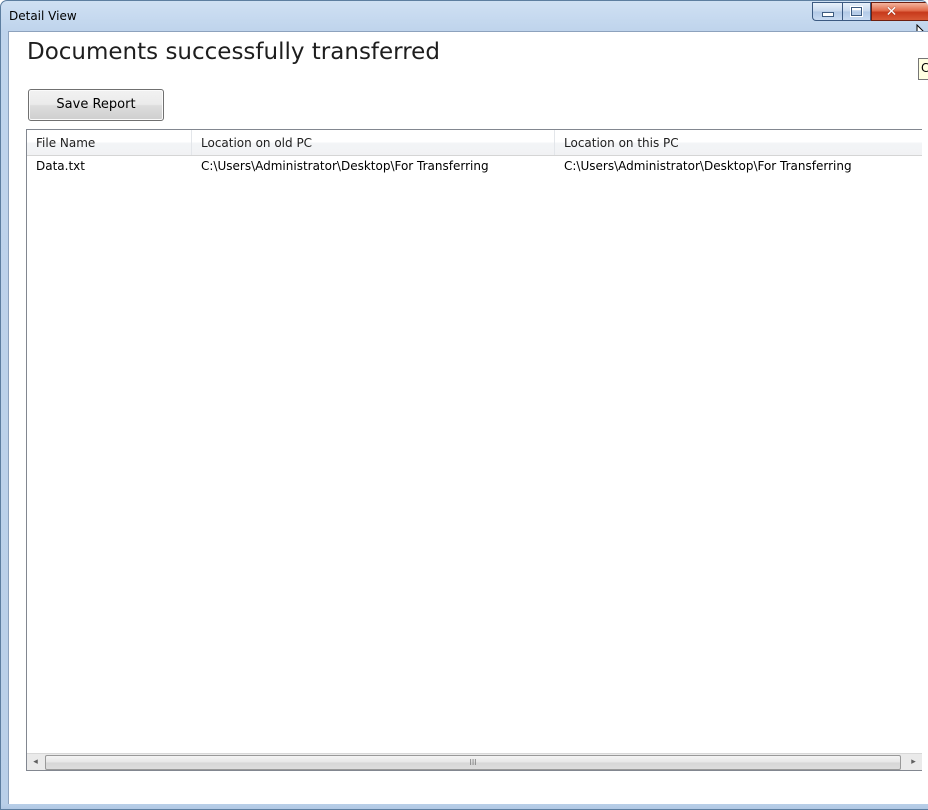  I want to click on scroll-left-arrow-icon: ◂, so click(35, 762).